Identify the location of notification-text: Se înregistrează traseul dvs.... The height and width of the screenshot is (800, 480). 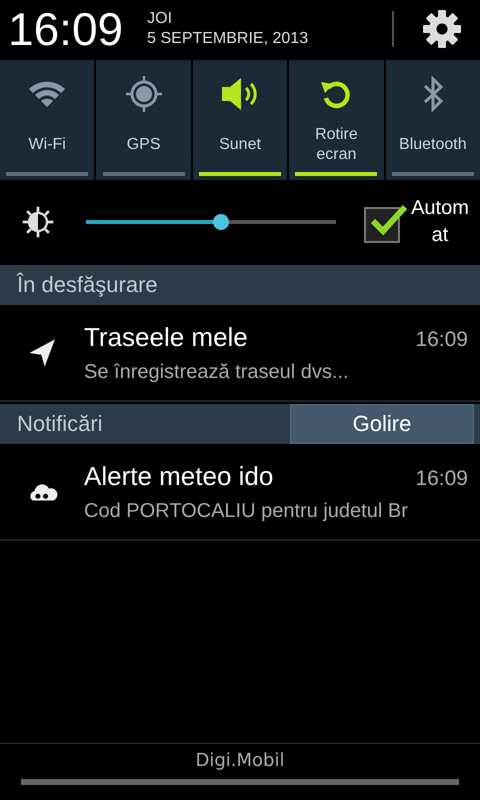
(217, 372).